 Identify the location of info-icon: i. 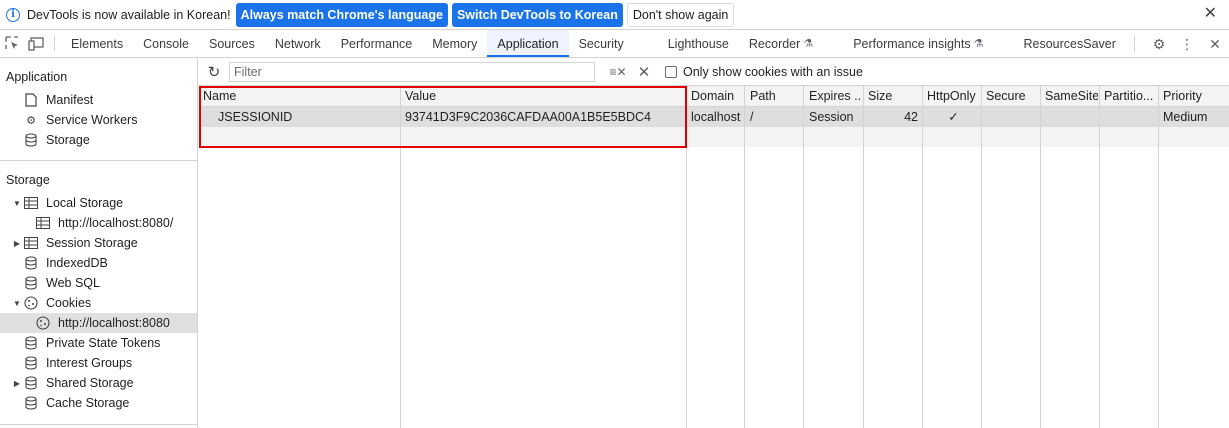
(13, 14).